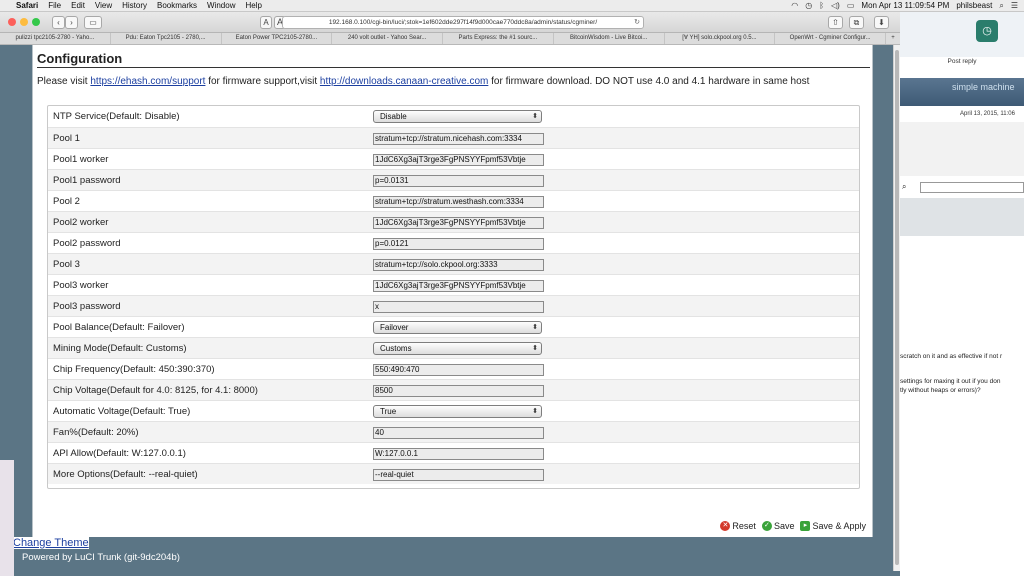  Describe the element at coordinates (725, 526) in the screenshot. I see `reset-icon: ✕` at that location.